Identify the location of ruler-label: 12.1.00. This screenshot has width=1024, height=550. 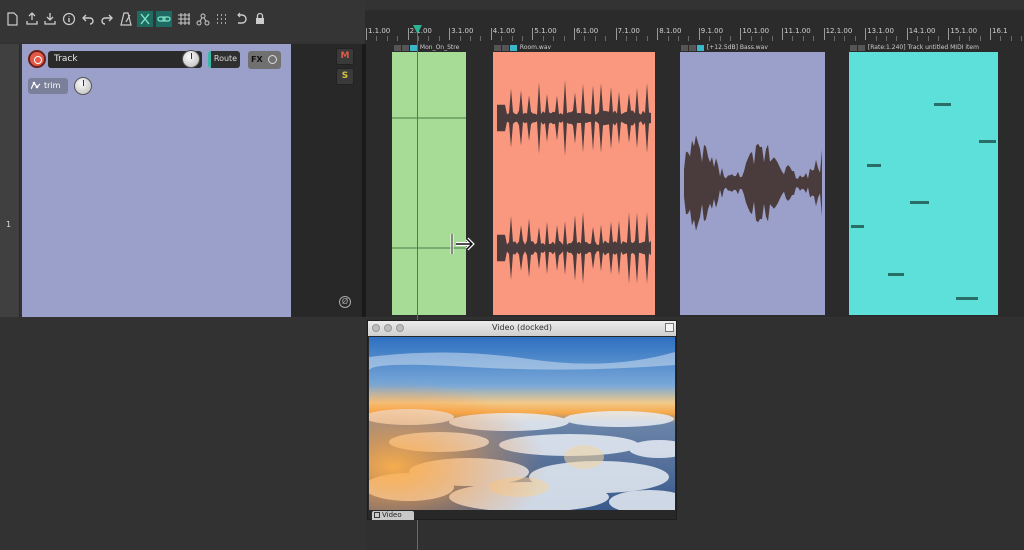
(839, 31).